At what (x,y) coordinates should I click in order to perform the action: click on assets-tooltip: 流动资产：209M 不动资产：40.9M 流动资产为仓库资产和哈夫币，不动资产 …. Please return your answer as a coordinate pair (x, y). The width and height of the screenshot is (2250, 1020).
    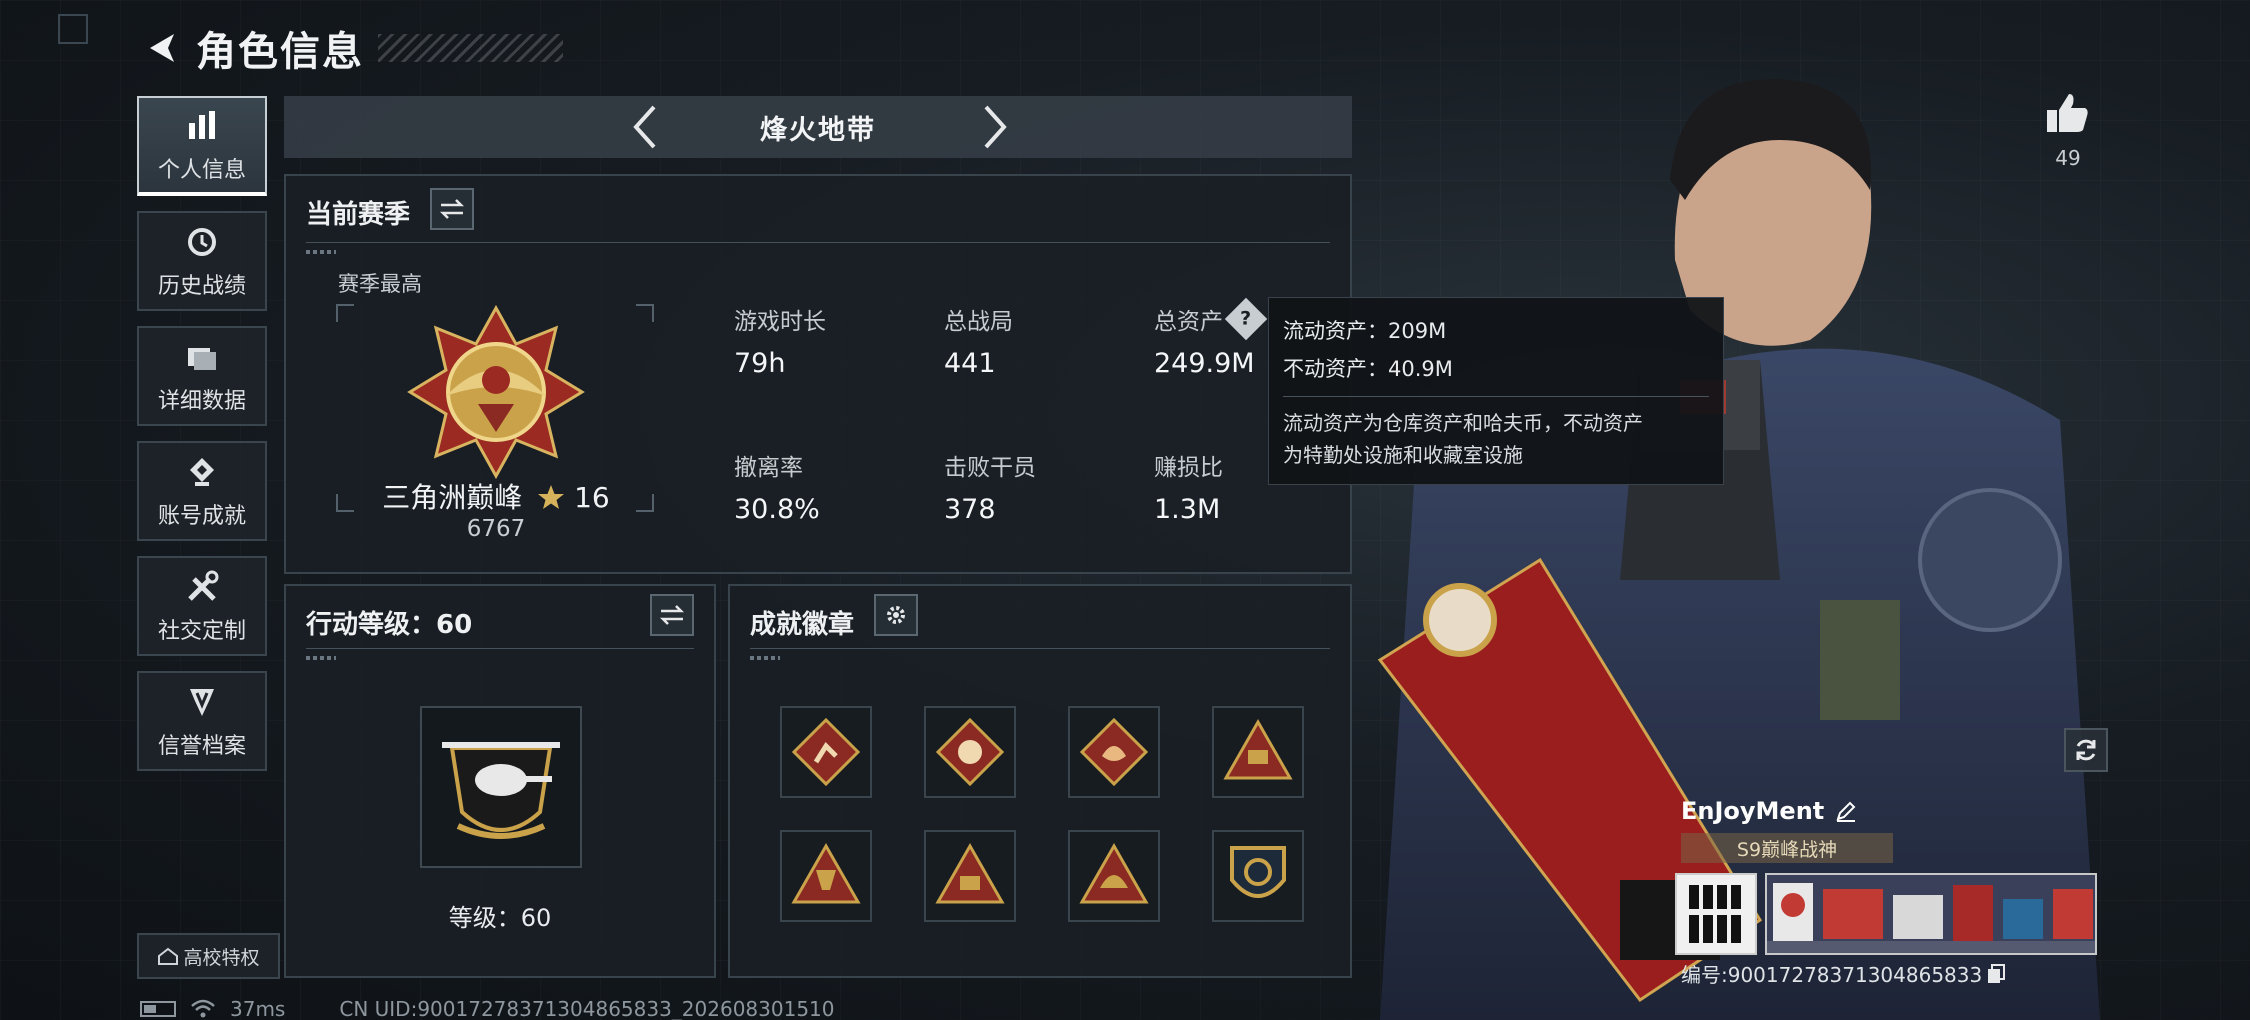
    Looking at the image, I should click on (1496, 391).